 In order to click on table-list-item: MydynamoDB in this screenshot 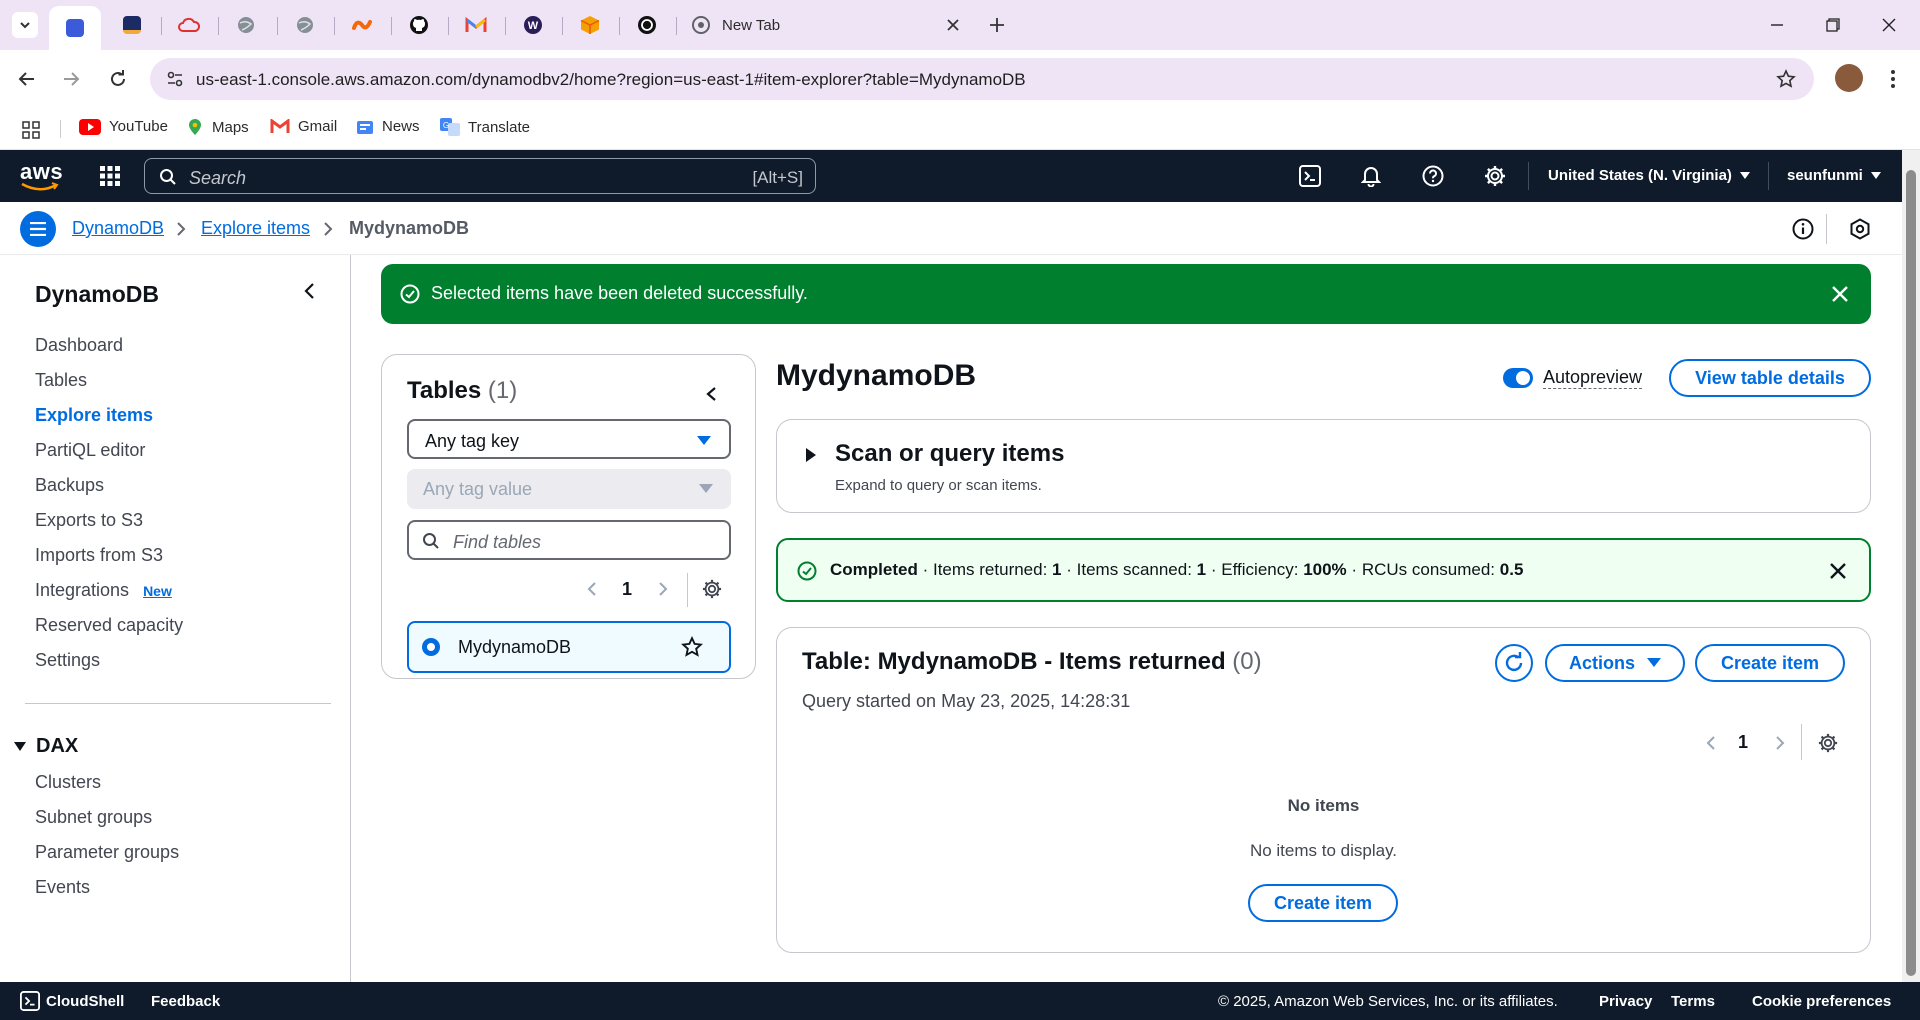, I will do `click(569, 647)`.